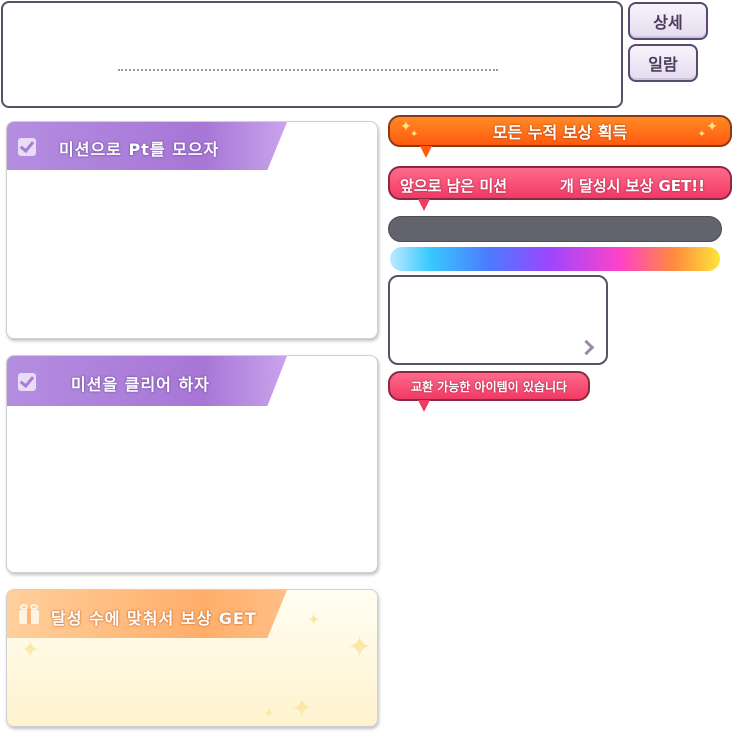  What do you see at coordinates (29, 614) in the screenshot?
I see `gift-icon` at bounding box center [29, 614].